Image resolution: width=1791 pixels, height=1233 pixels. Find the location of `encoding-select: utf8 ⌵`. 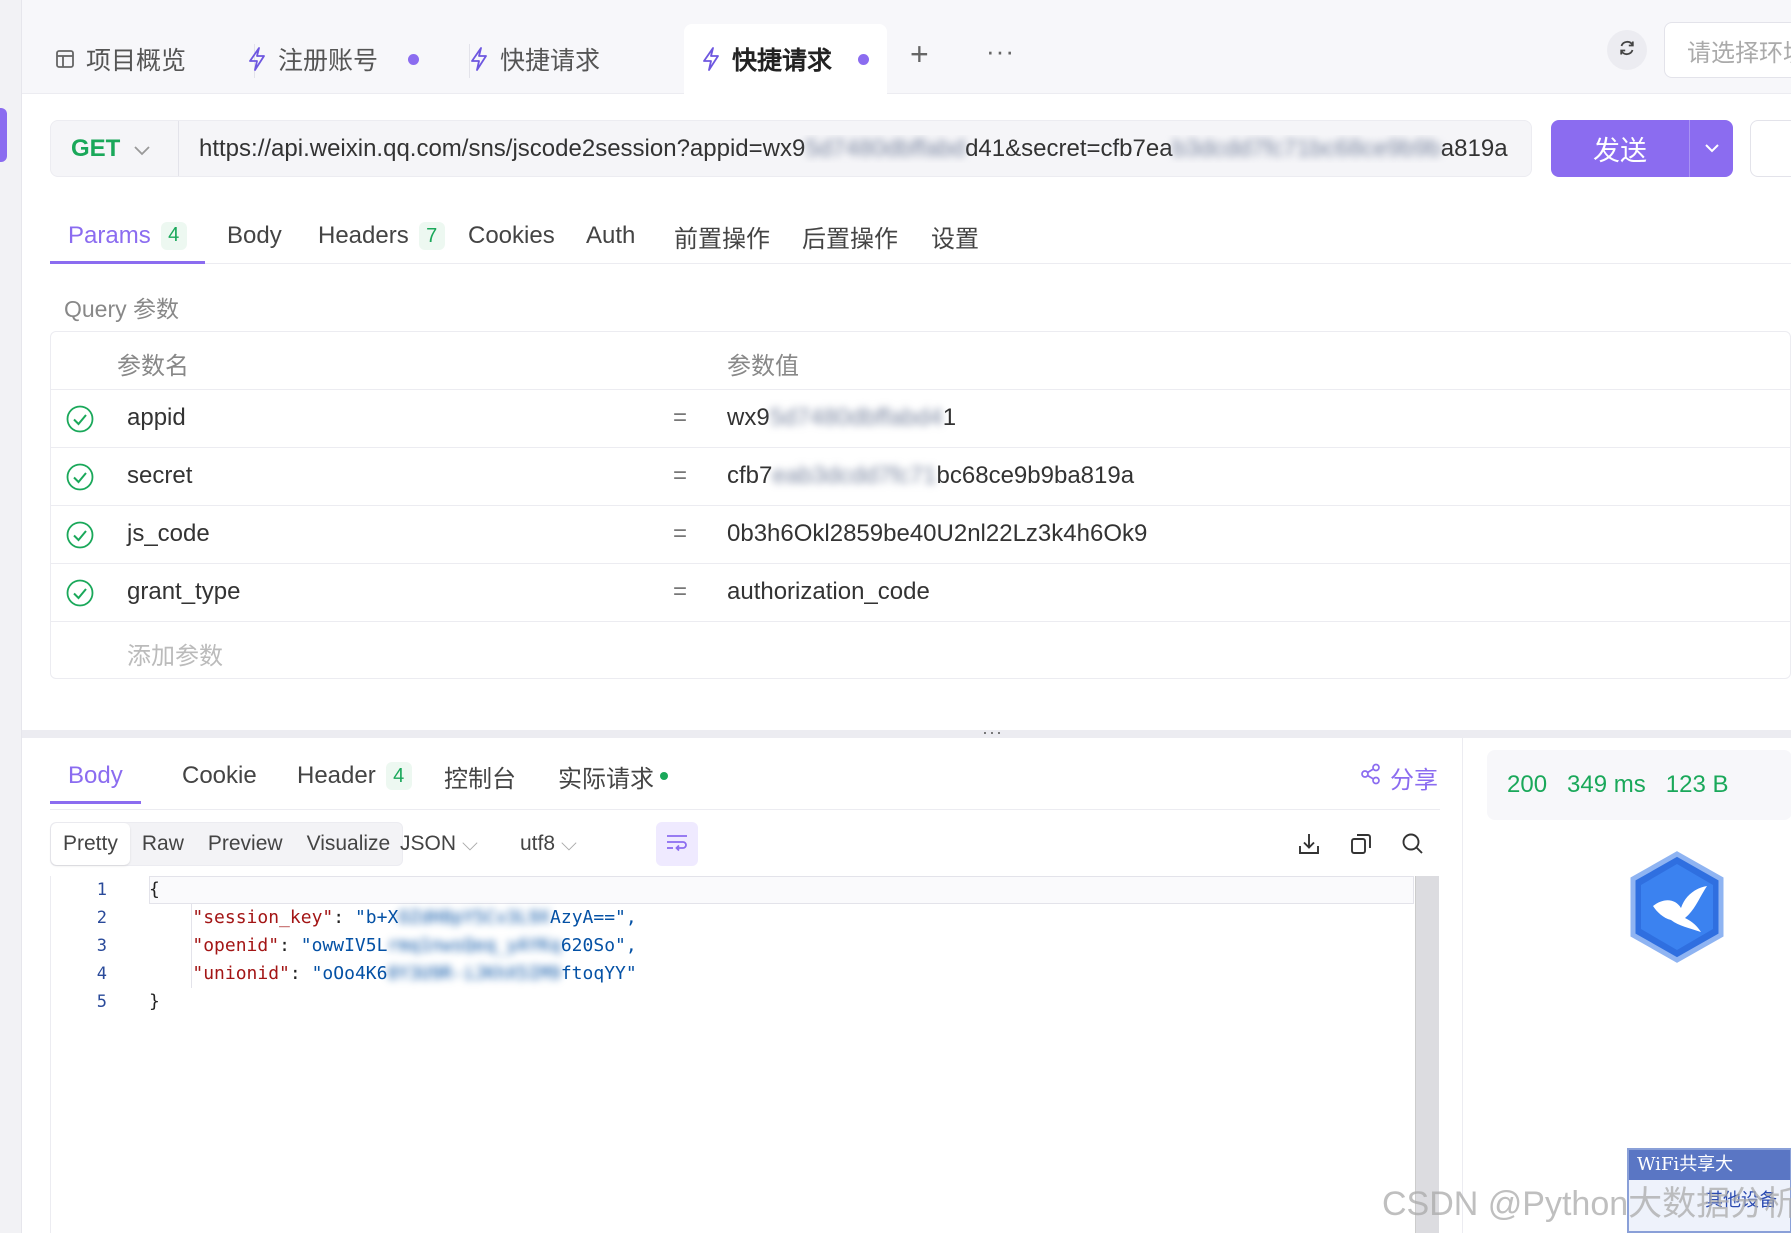

encoding-select: utf8 ⌵ is located at coordinates (548, 844).